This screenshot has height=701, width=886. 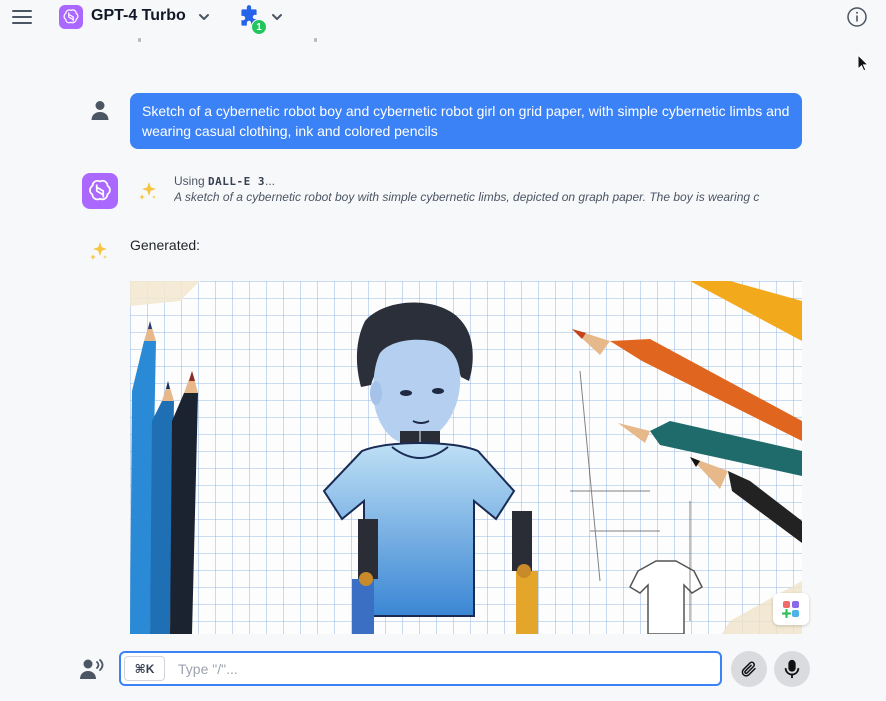 What do you see at coordinates (165, 245) in the screenshot?
I see `generated-label: Generated:` at bounding box center [165, 245].